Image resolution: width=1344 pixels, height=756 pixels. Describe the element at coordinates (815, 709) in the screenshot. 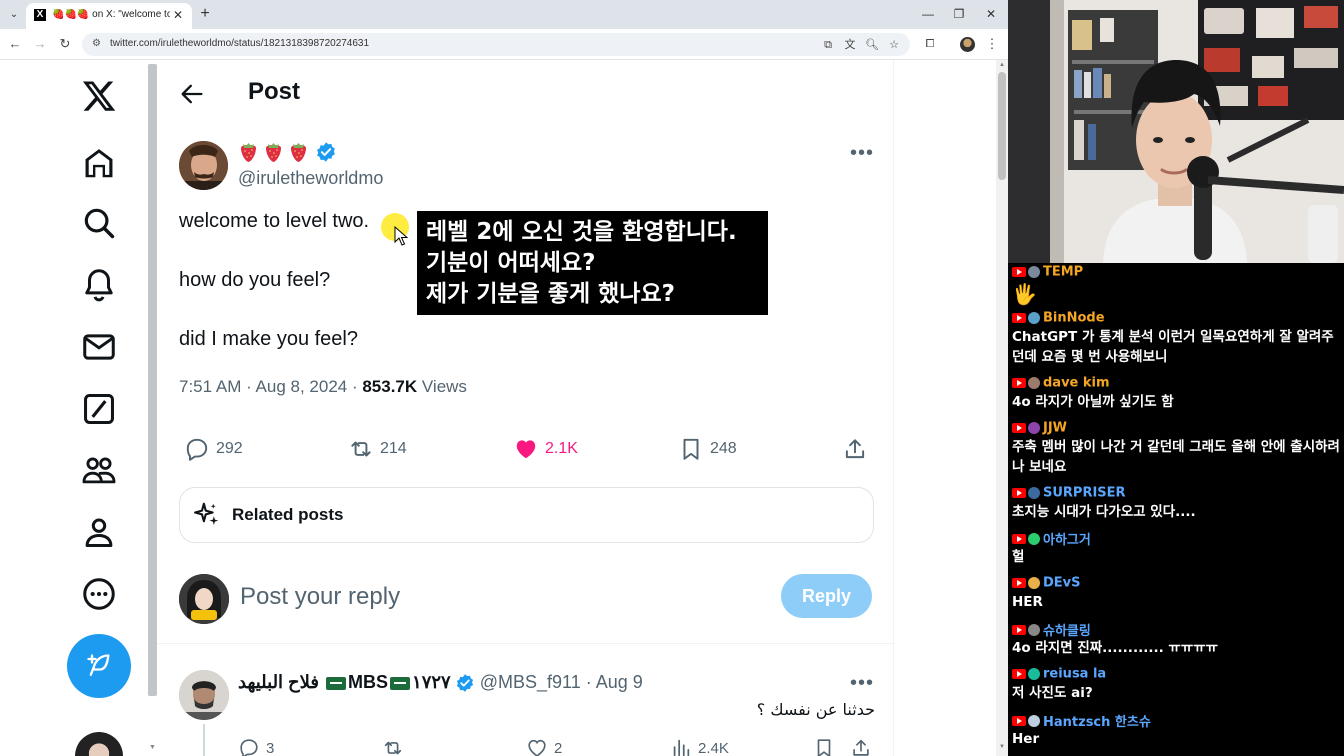

I see `reply-text: حدثنا عن نفسك ؟` at that location.